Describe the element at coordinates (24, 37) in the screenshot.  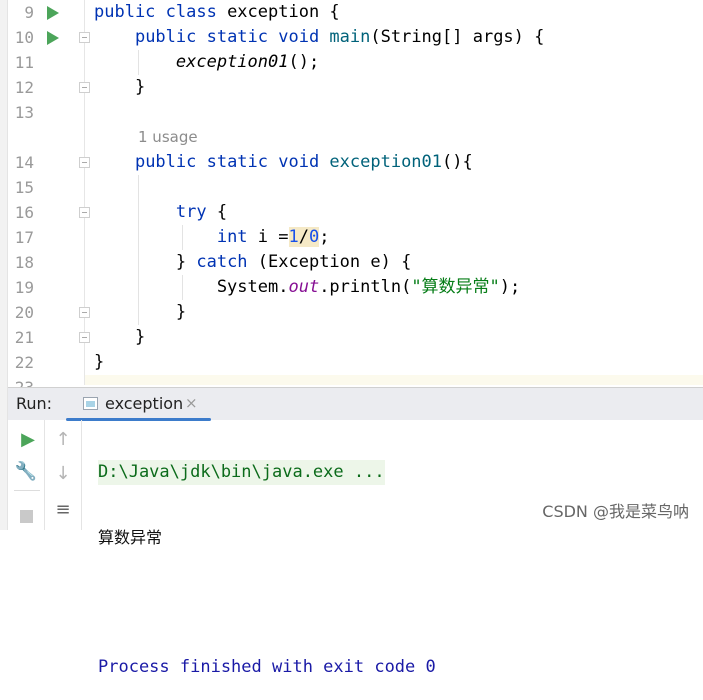
I see `line-number: 10` at that location.